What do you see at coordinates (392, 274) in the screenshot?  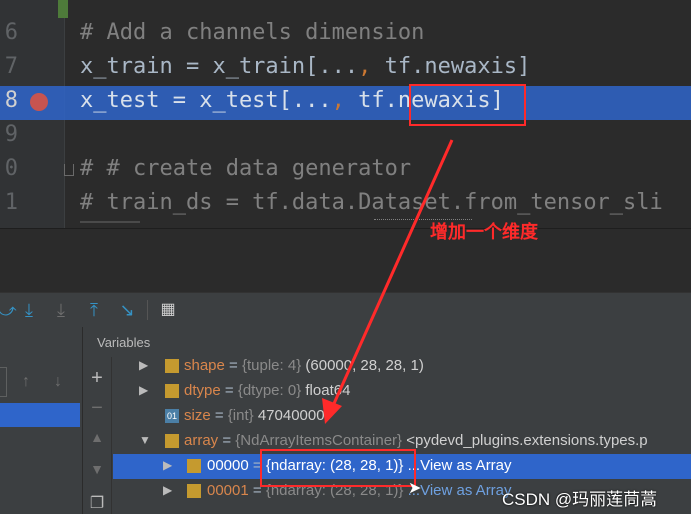 I see `annotation-arrow-line` at bounding box center [392, 274].